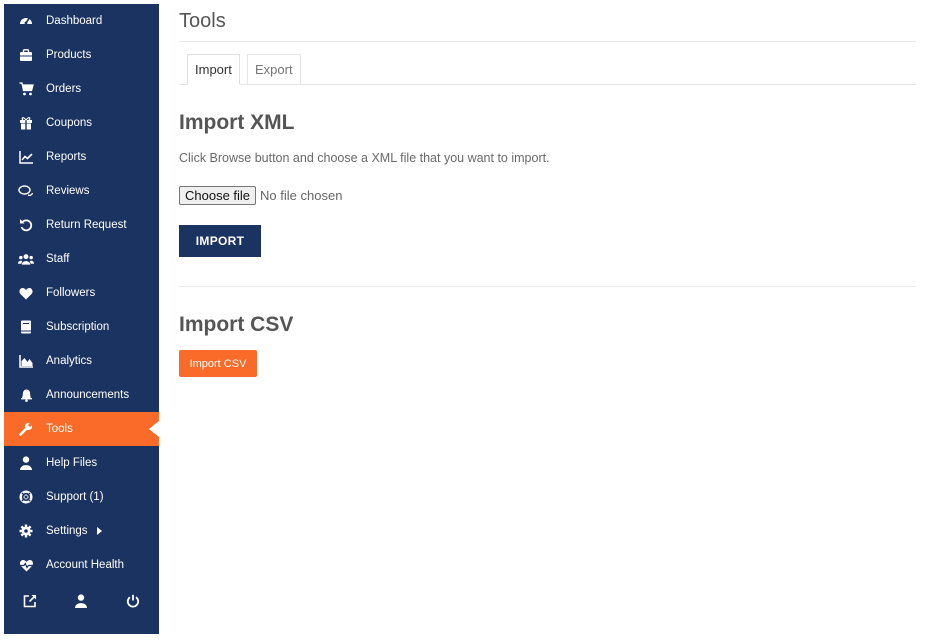  I want to click on sidebar-item-followers: Followers, so click(81, 293).